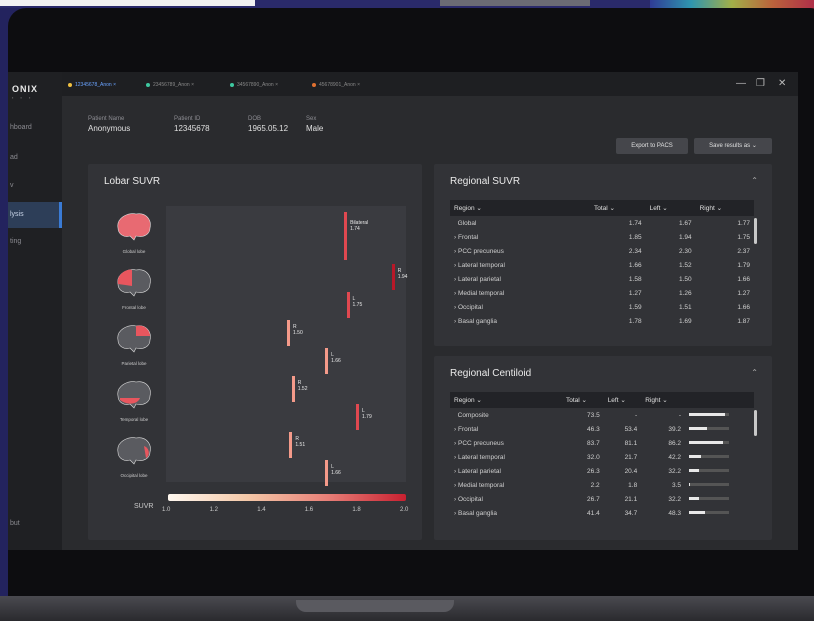 Image resolution: width=814 pixels, height=621 pixels. Describe the element at coordinates (602, 321) in the screenshot. I see `table-row: › Basal ganglia 1.78 1.69 1.87` at that location.